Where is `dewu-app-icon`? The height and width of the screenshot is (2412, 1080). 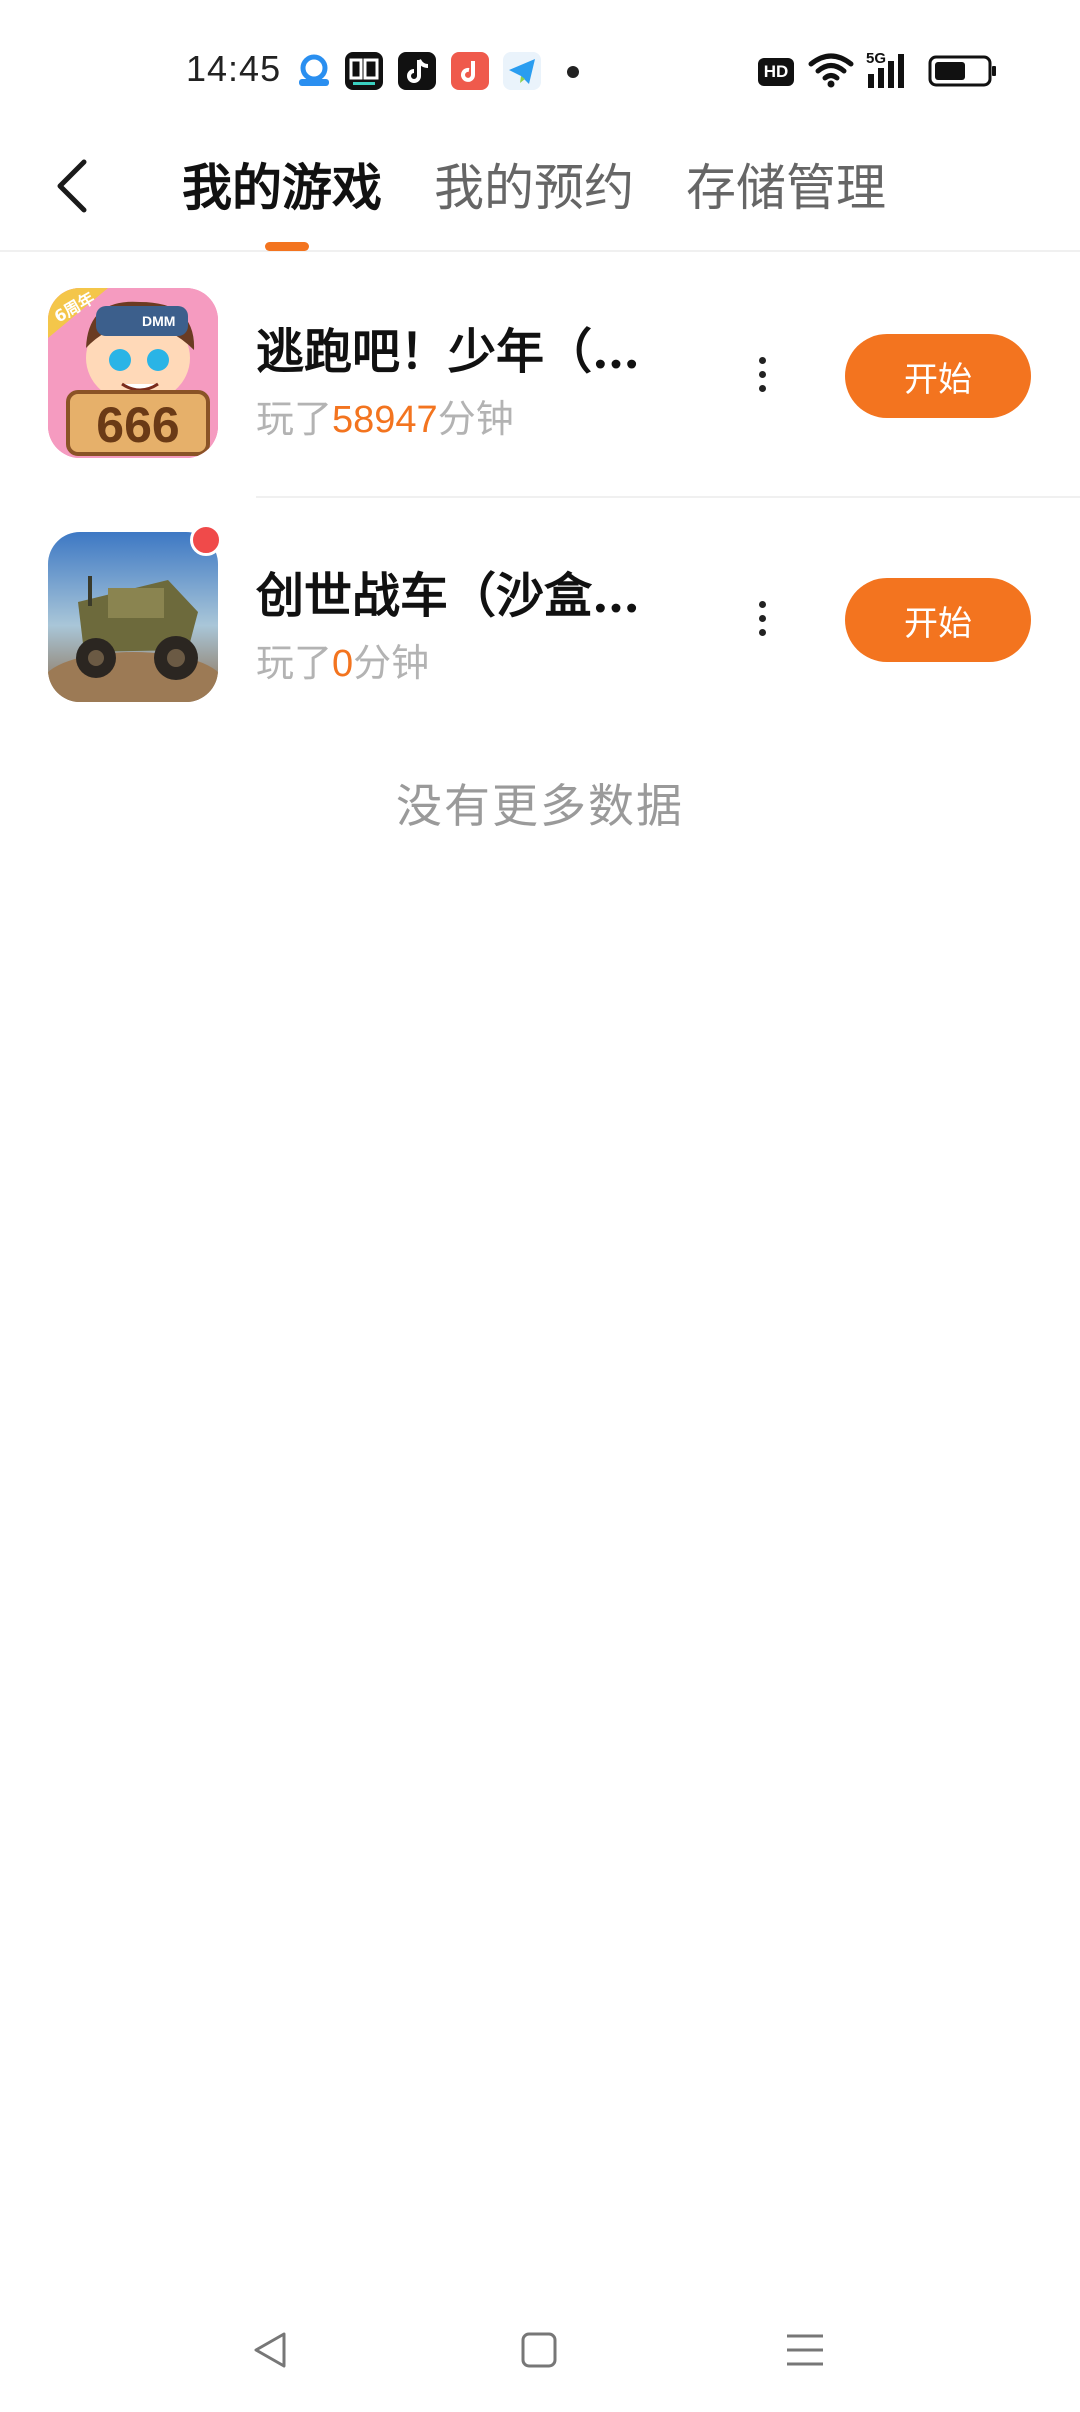 dewu-app-icon is located at coordinates (364, 71).